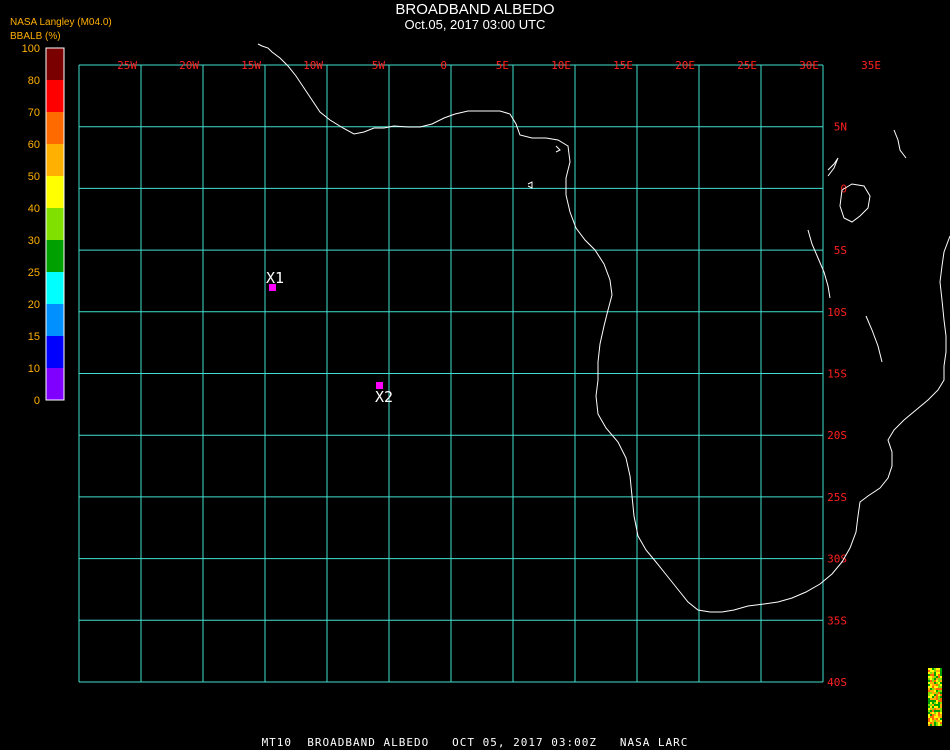  I want to click on longitude-label: 30E, so click(809, 65).